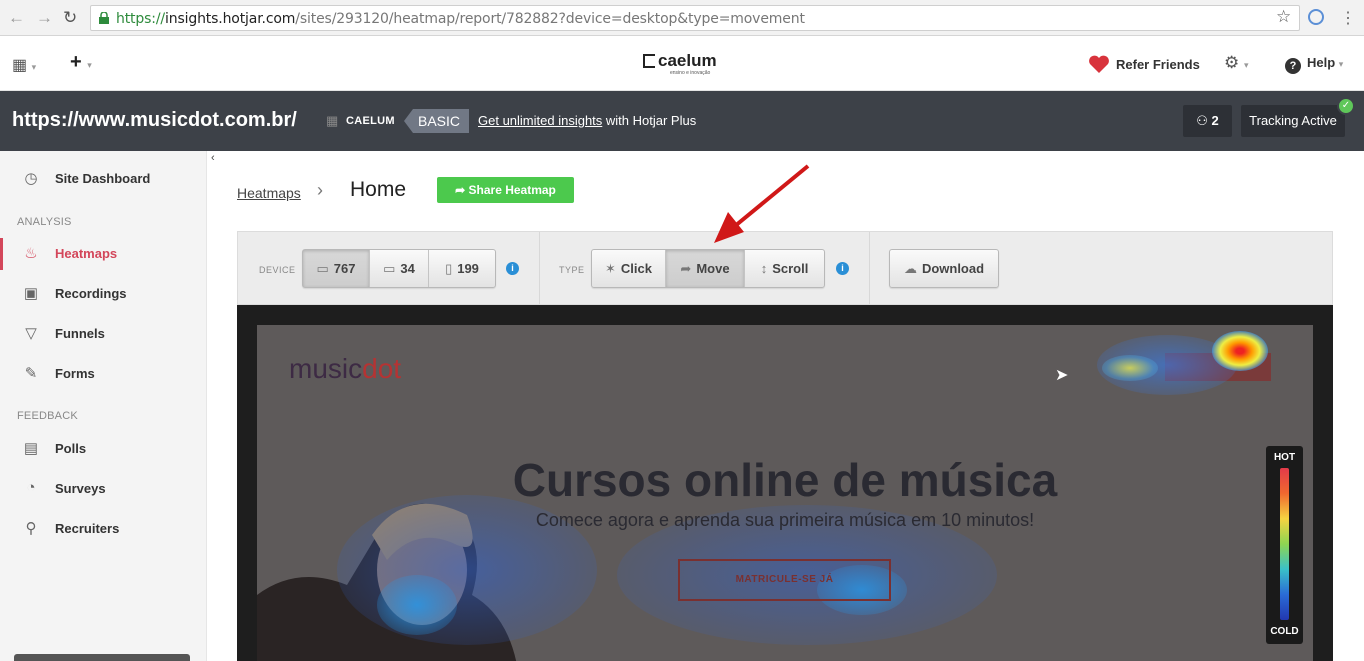 The width and height of the screenshot is (1364, 661). I want to click on cursor-move-icon: ➦, so click(686, 268).